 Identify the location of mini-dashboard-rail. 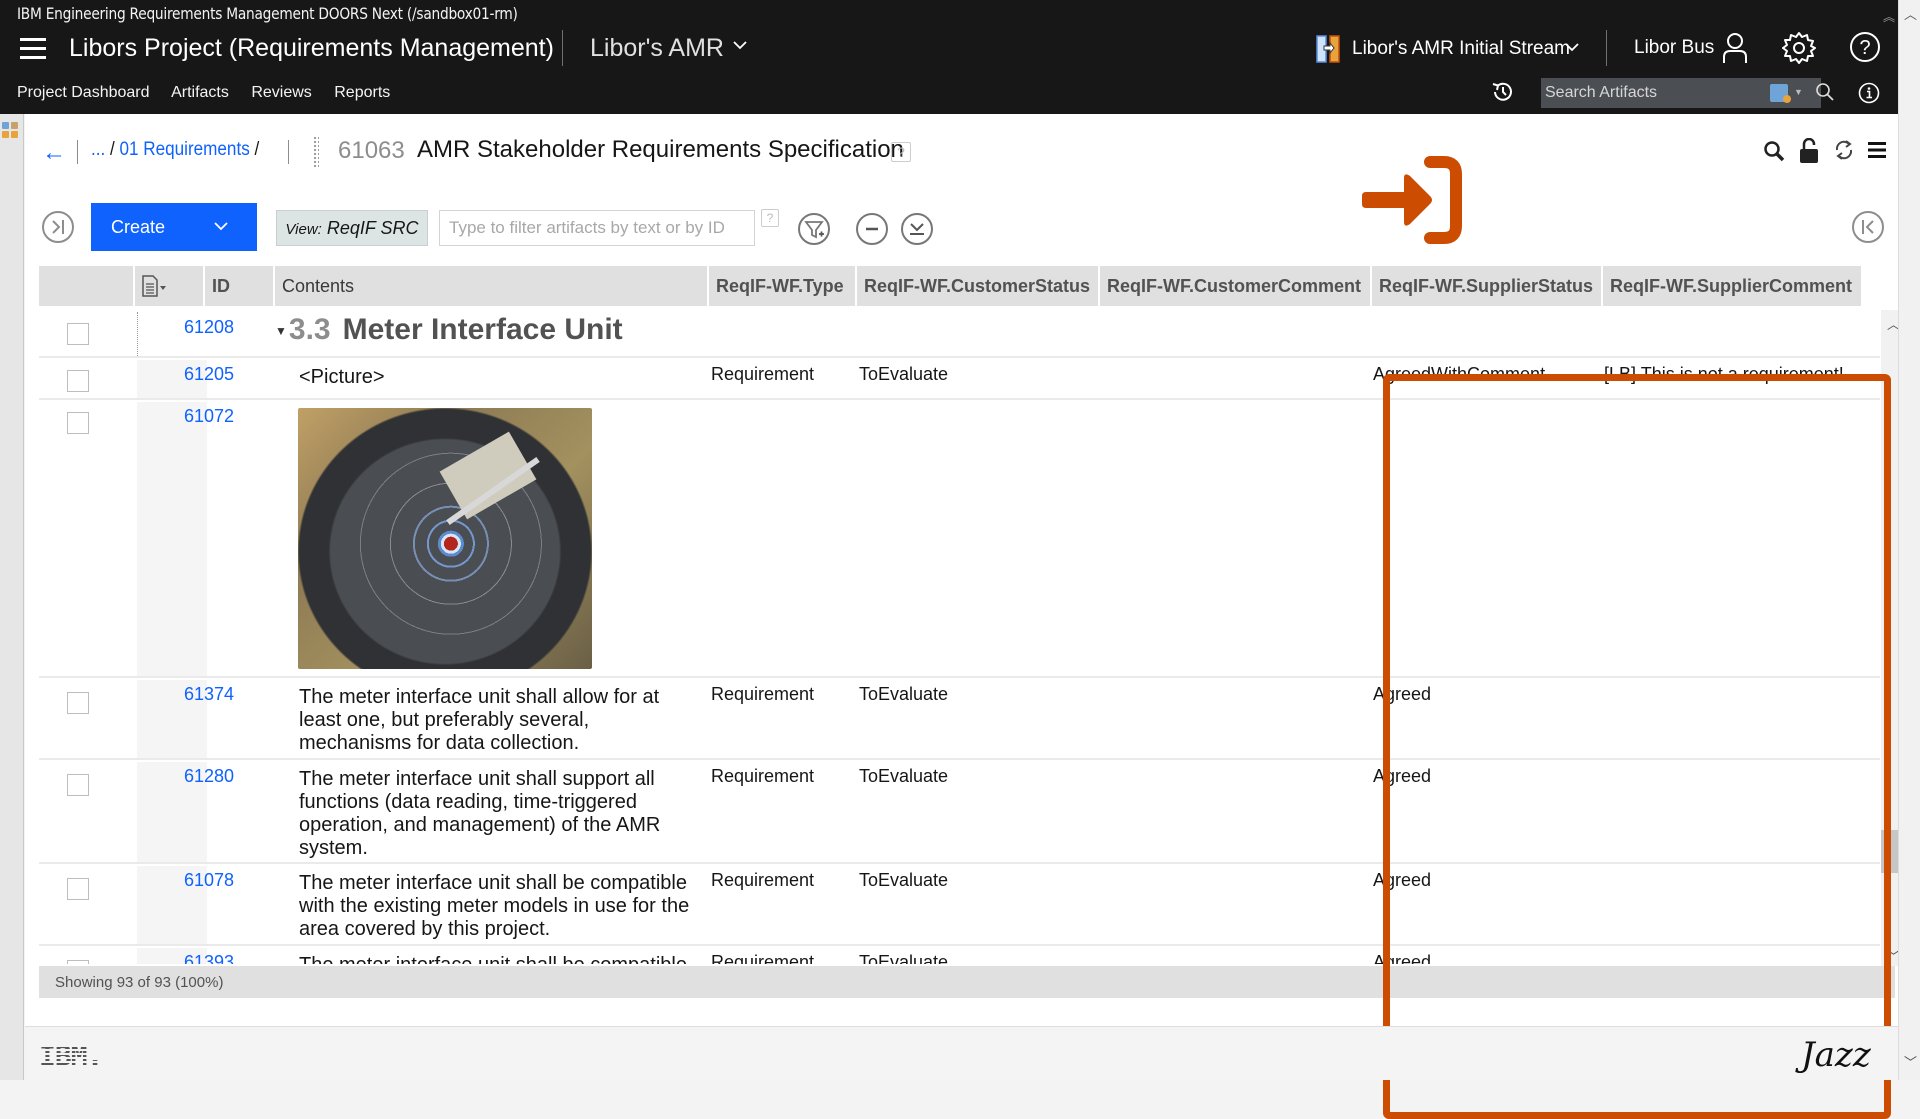
(12, 597).